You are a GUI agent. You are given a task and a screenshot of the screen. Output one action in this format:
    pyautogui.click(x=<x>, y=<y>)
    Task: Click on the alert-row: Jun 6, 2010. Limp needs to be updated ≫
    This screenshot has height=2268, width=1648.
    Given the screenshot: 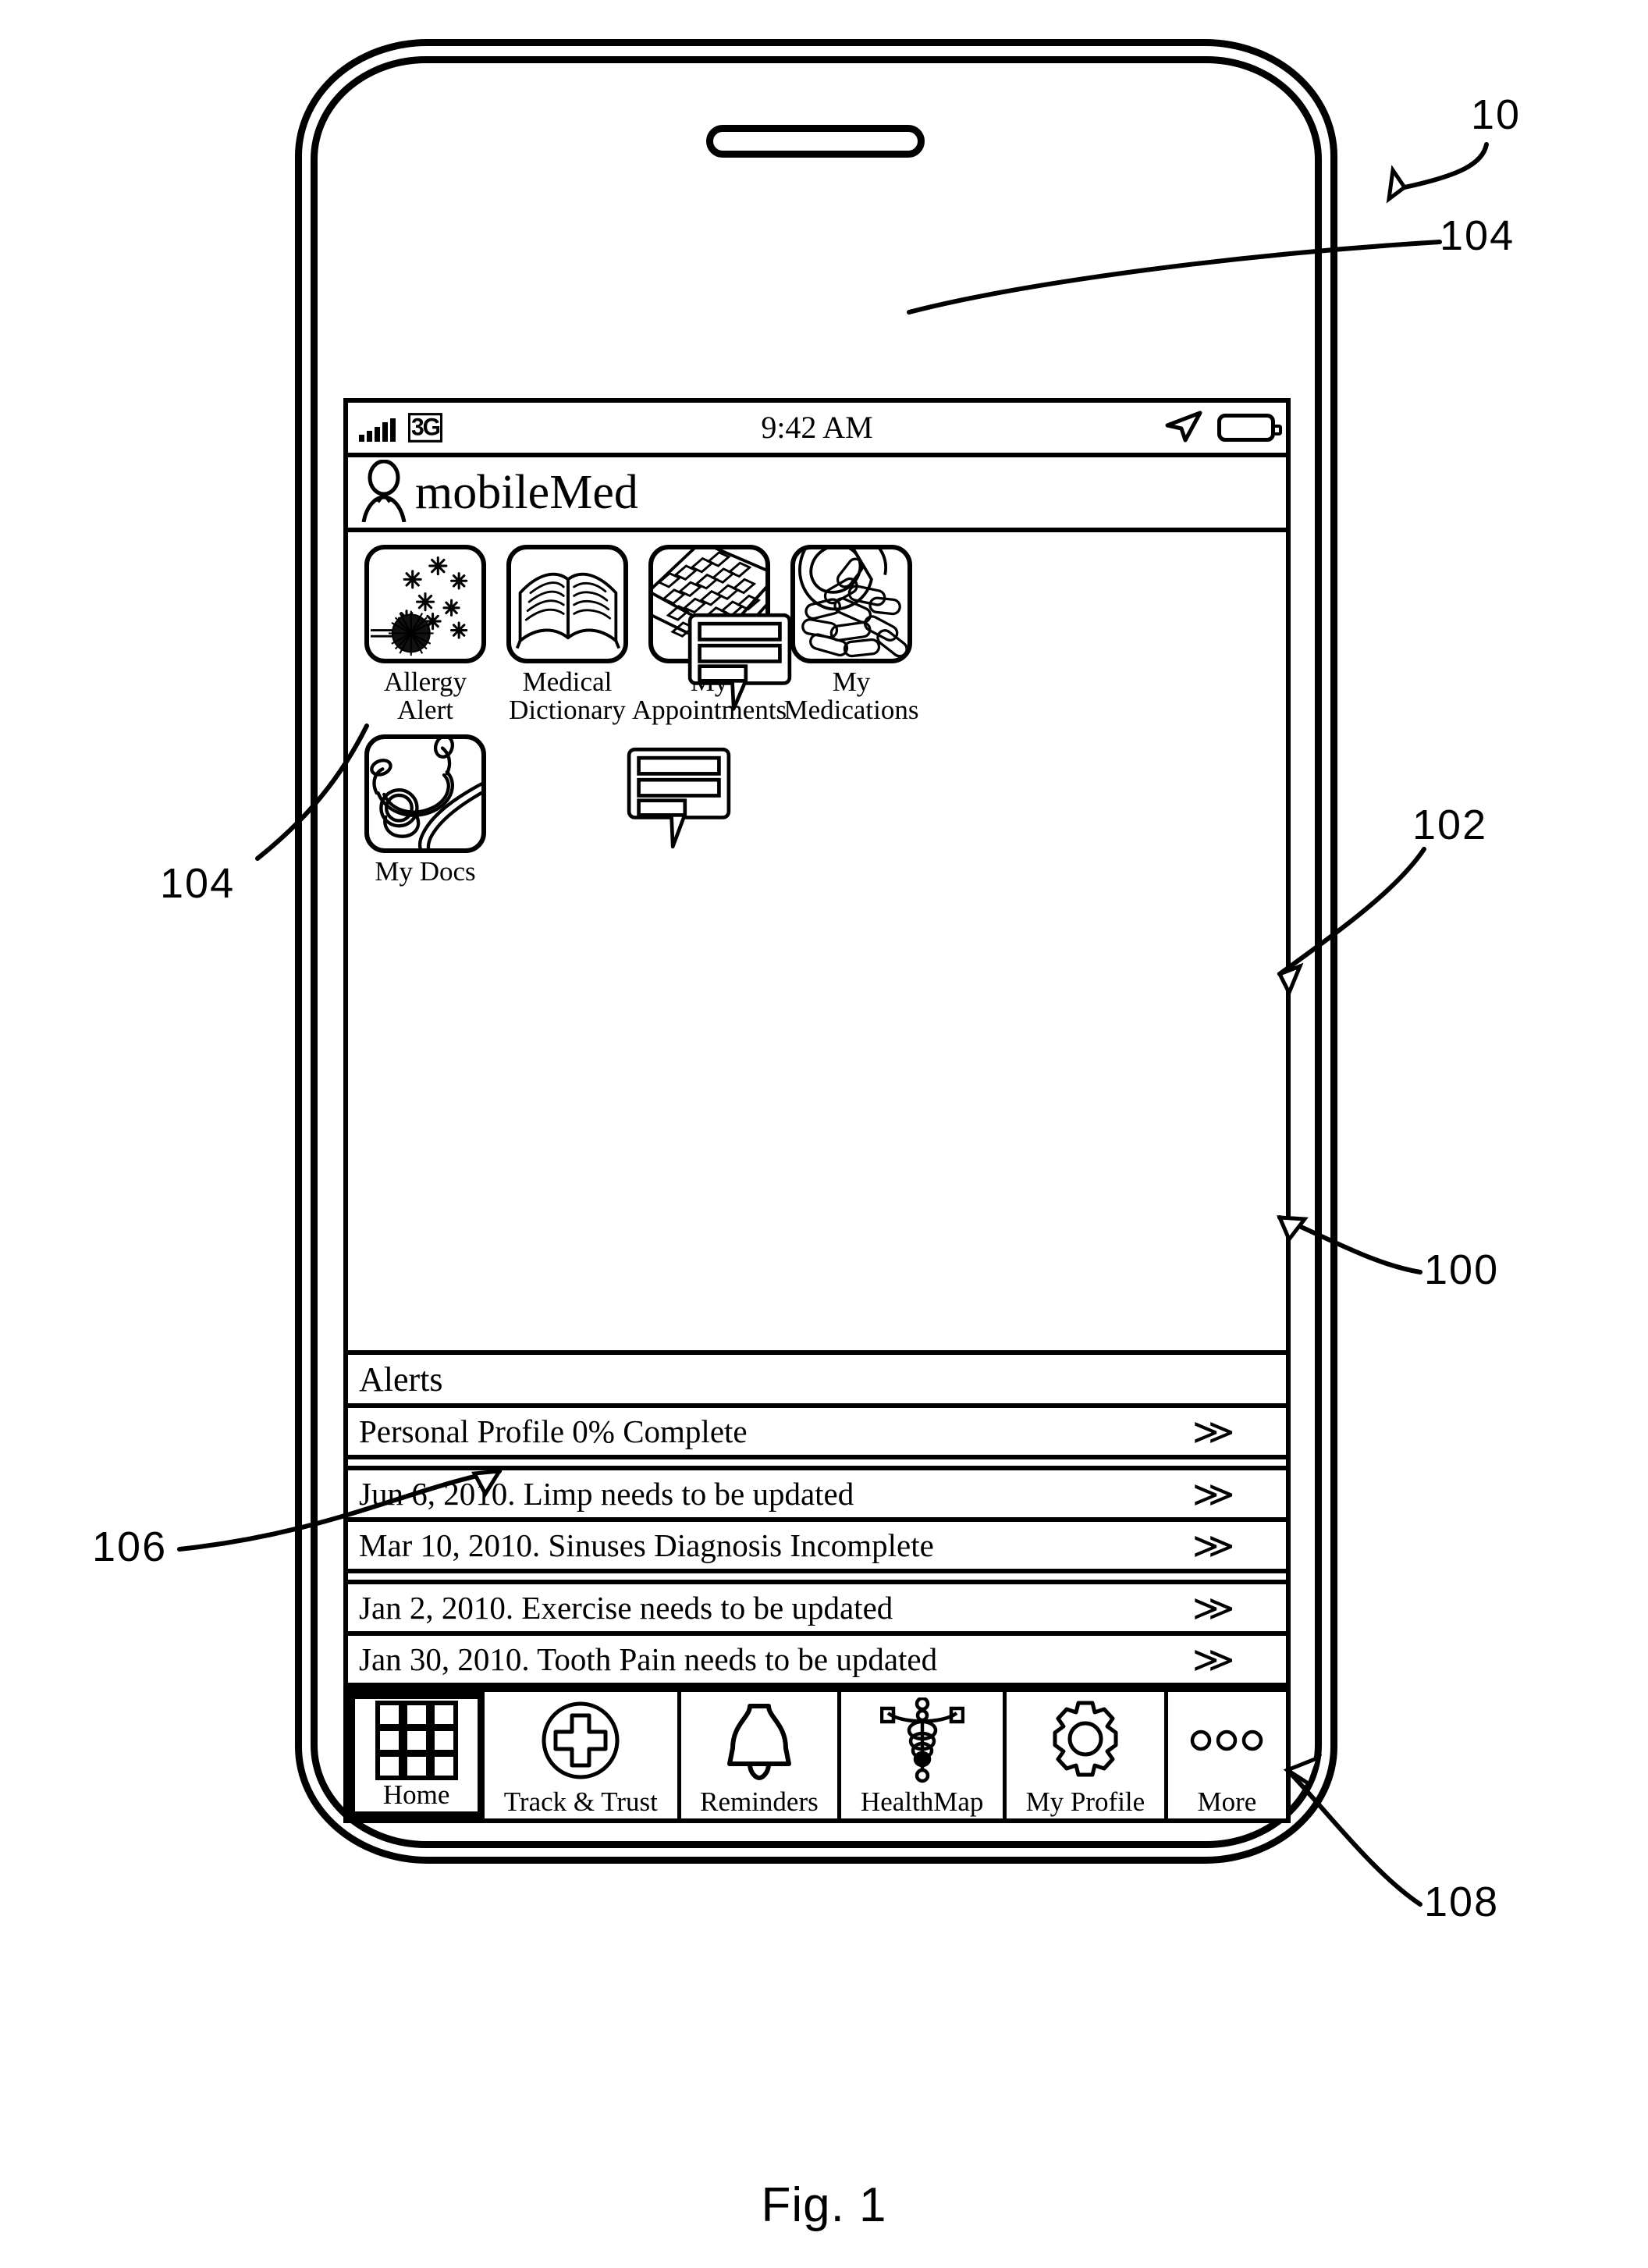 What is the action you would take?
    pyautogui.click(x=817, y=1494)
    